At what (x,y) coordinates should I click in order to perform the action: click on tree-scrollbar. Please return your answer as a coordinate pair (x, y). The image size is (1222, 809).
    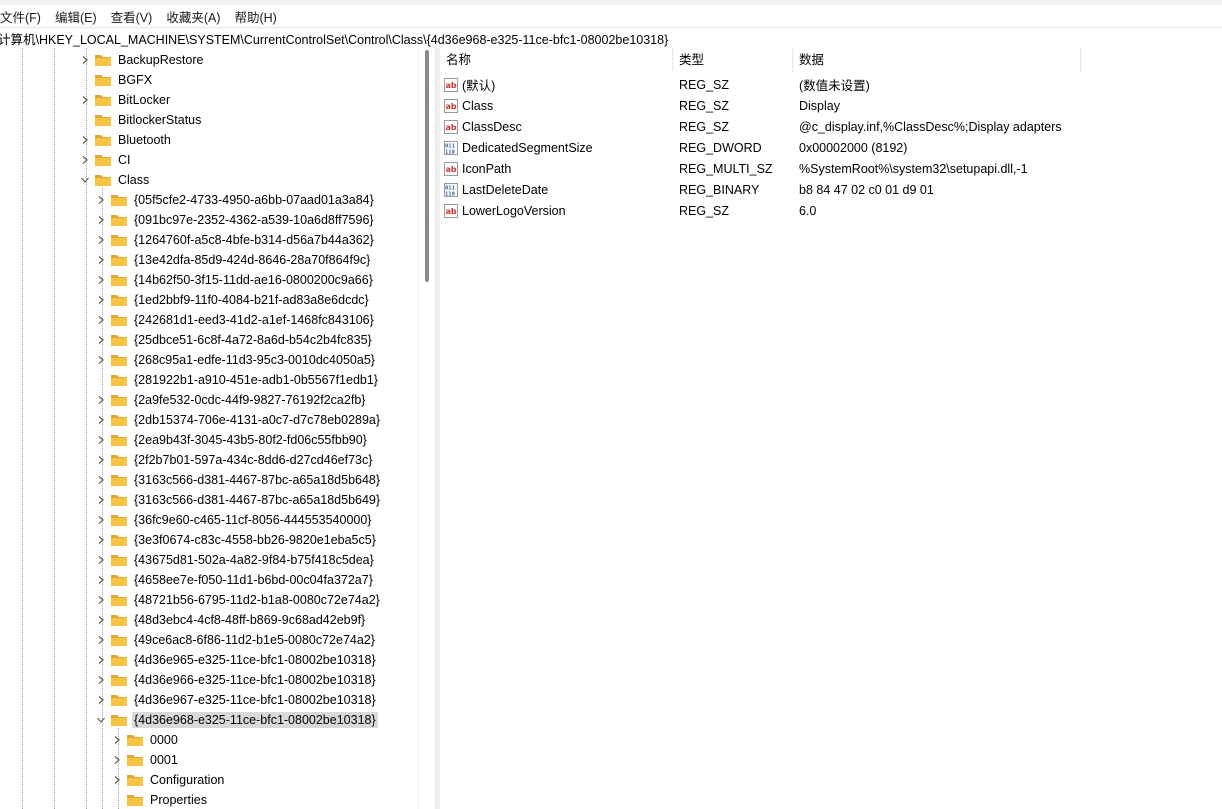
    Looking at the image, I should click on (427, 428).